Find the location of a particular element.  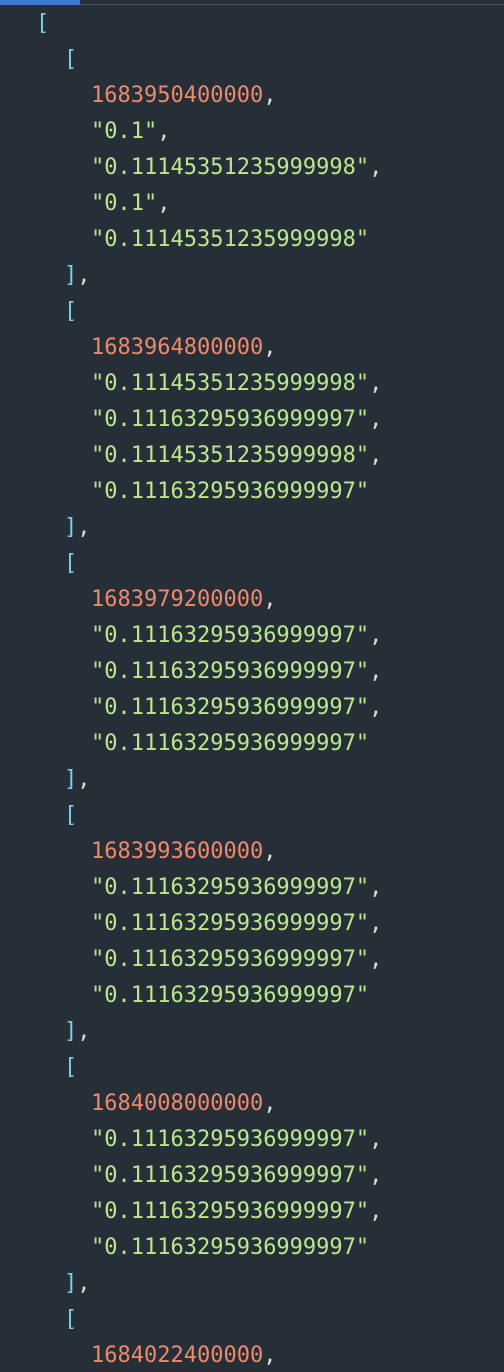

code-line: 1684008000000, is located at coordinates (252, 1104).